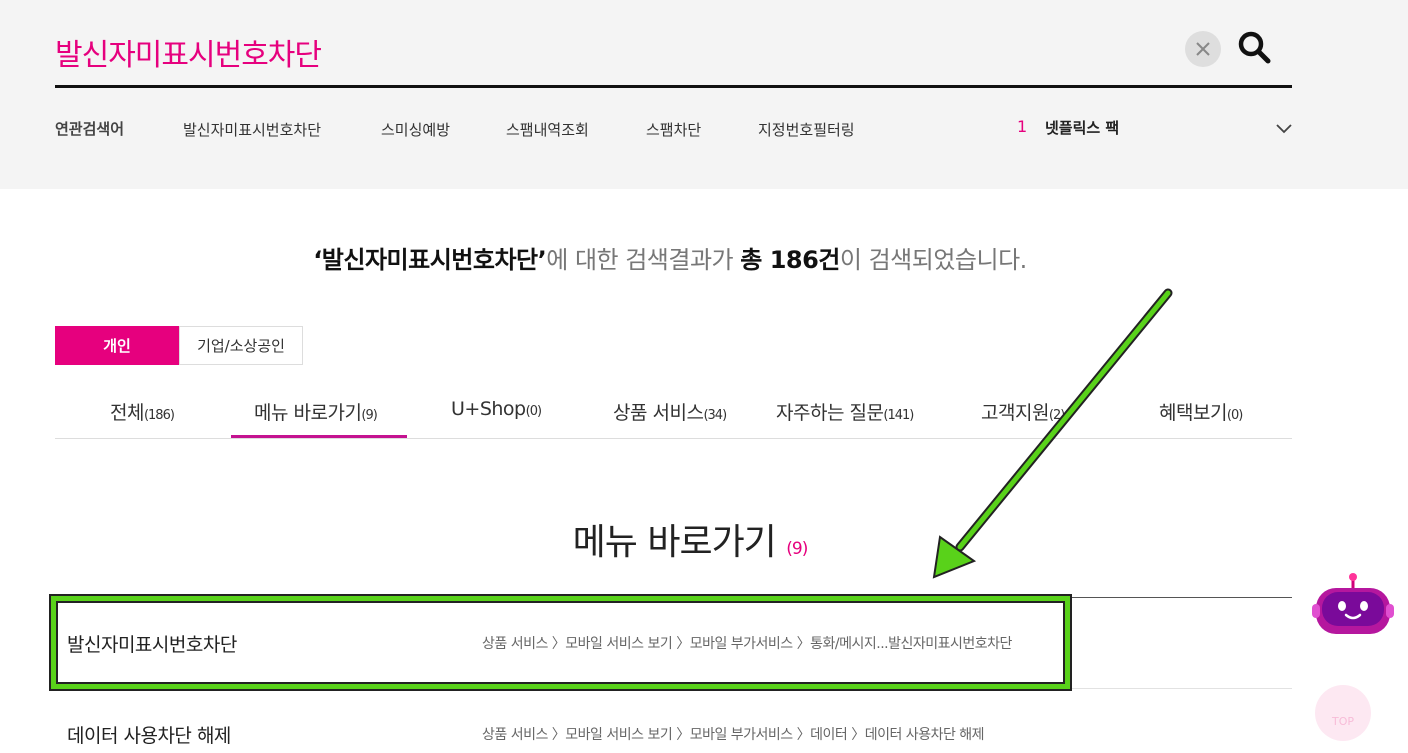 The width and height of the screenshot is (1408, 753). What do you see at coordinates (715, 415) in the screenshot?
I see `tab-count: (34)` at bounding box center [715, 415].